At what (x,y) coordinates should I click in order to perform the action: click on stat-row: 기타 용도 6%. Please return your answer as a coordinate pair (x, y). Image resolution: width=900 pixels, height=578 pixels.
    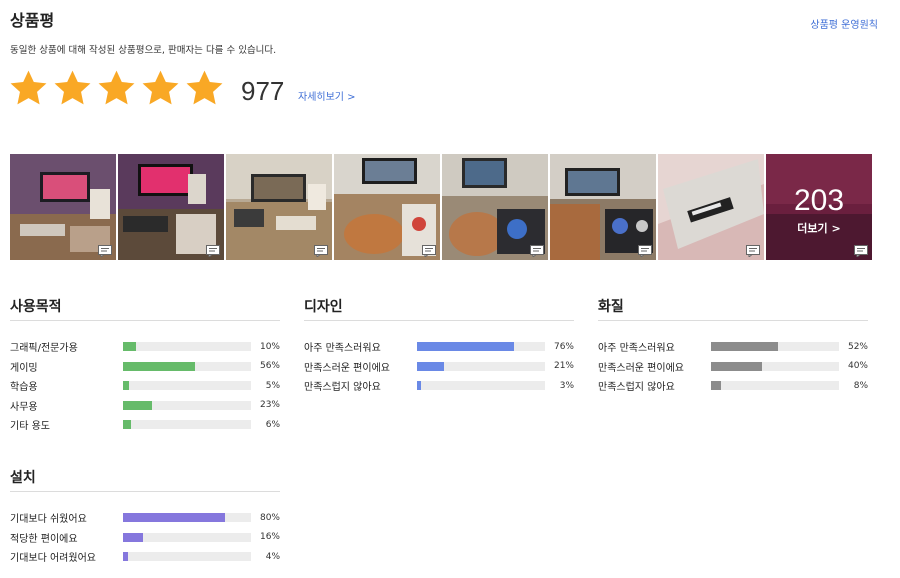
    Looking at the image, I should click on (145, 425).